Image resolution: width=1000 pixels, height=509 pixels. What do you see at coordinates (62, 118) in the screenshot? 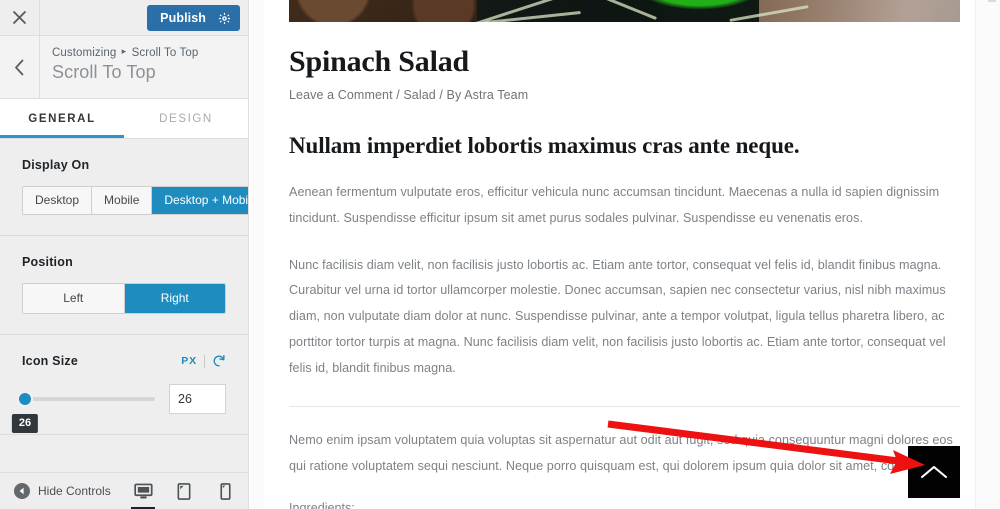
I see `tab-general: GENERAL` at bounding box center [62, 118].